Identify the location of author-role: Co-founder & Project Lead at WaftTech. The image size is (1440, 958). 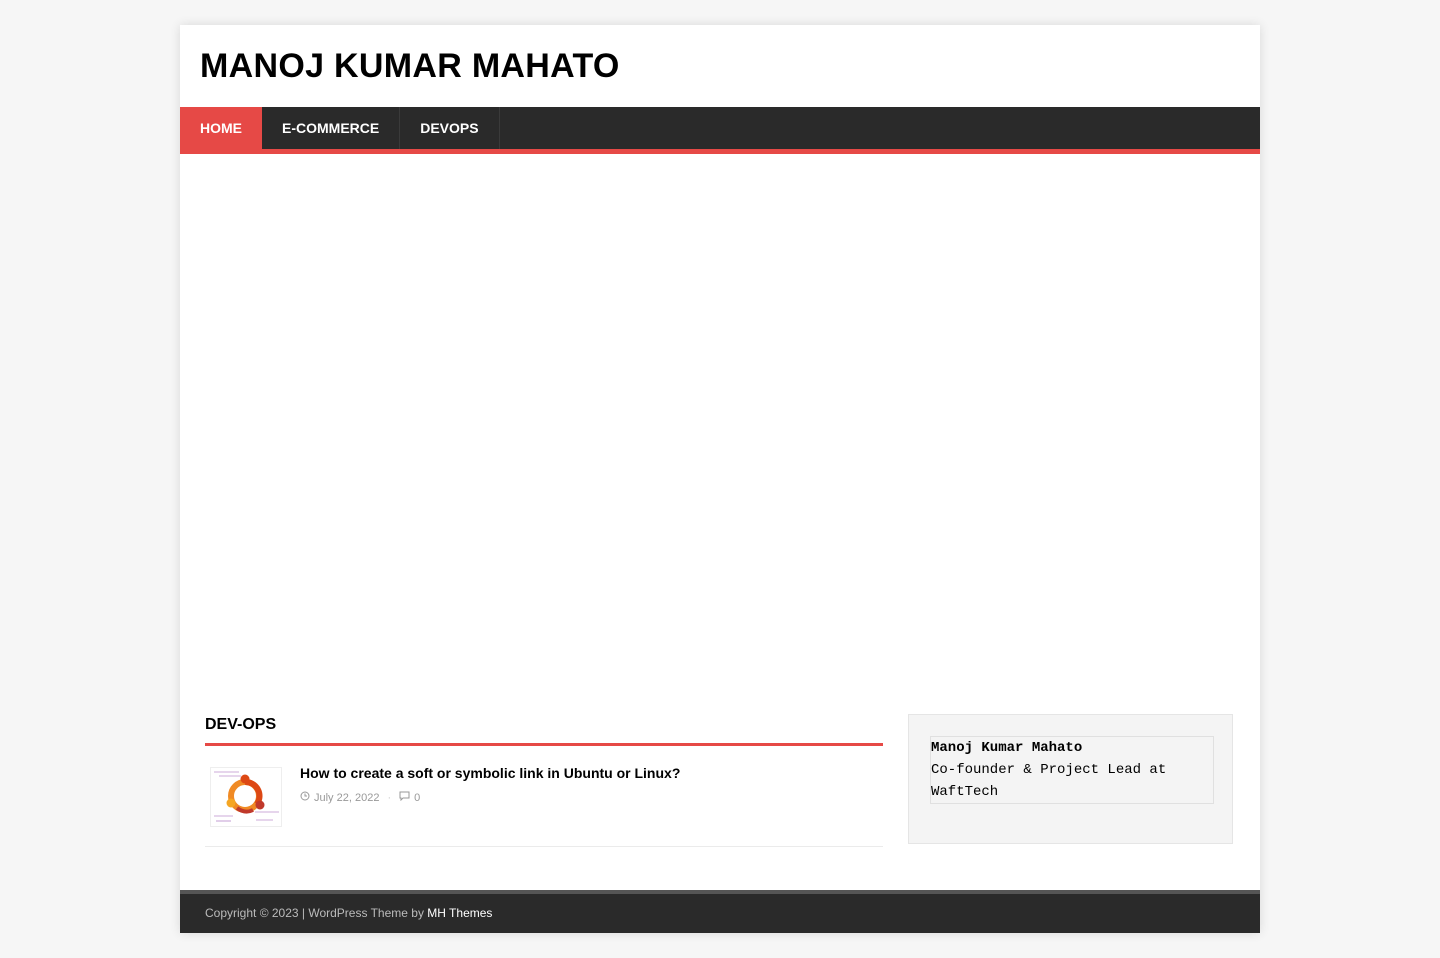
(1049, 781).